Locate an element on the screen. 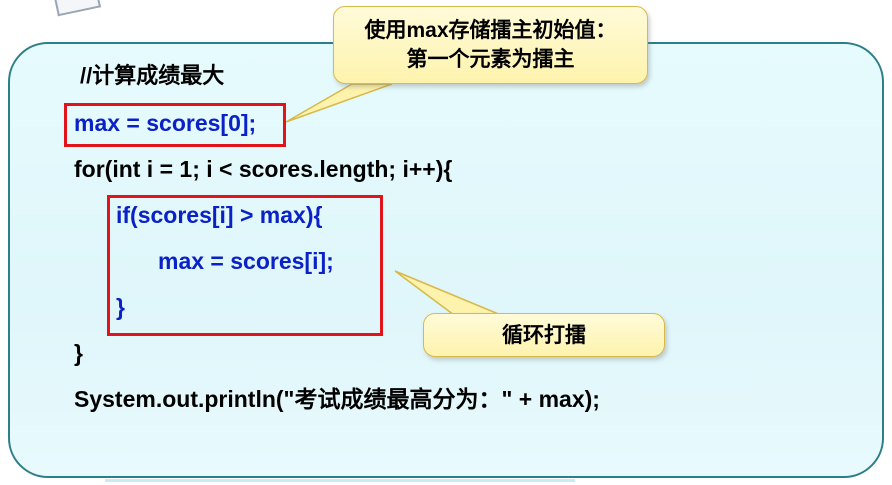  top-callout-pointer is located at coordinates (339, 103).